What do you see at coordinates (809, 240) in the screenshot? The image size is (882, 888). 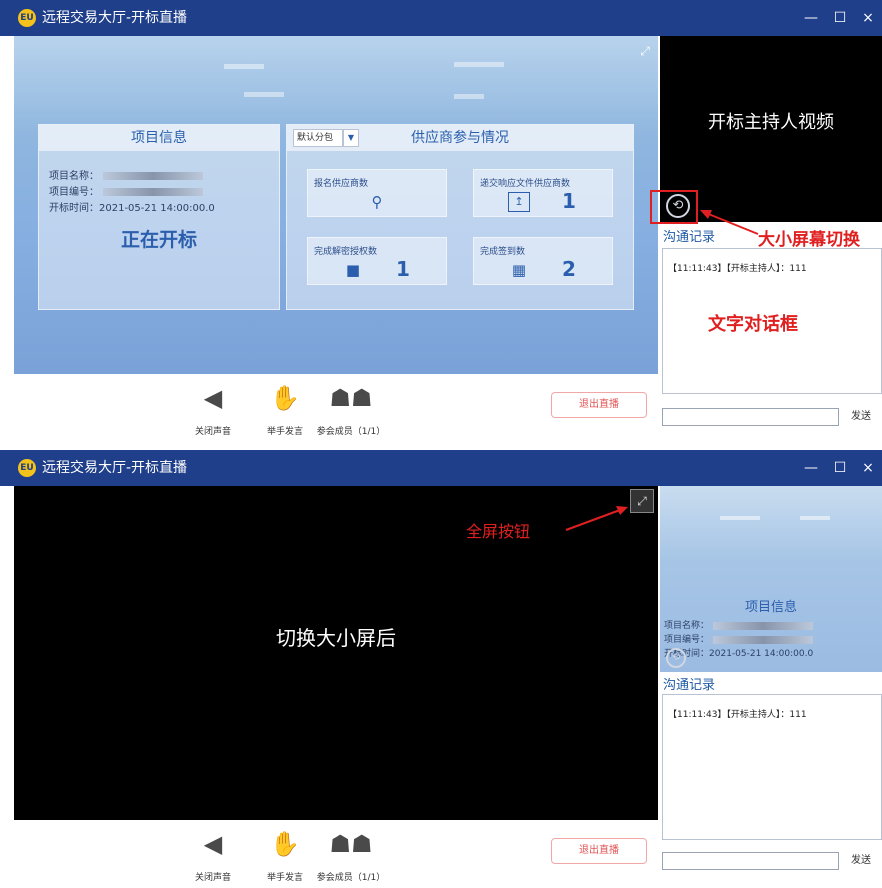 I see `annotation-switch-label: 大小屏幕切换` at bounding box center [809, 240].